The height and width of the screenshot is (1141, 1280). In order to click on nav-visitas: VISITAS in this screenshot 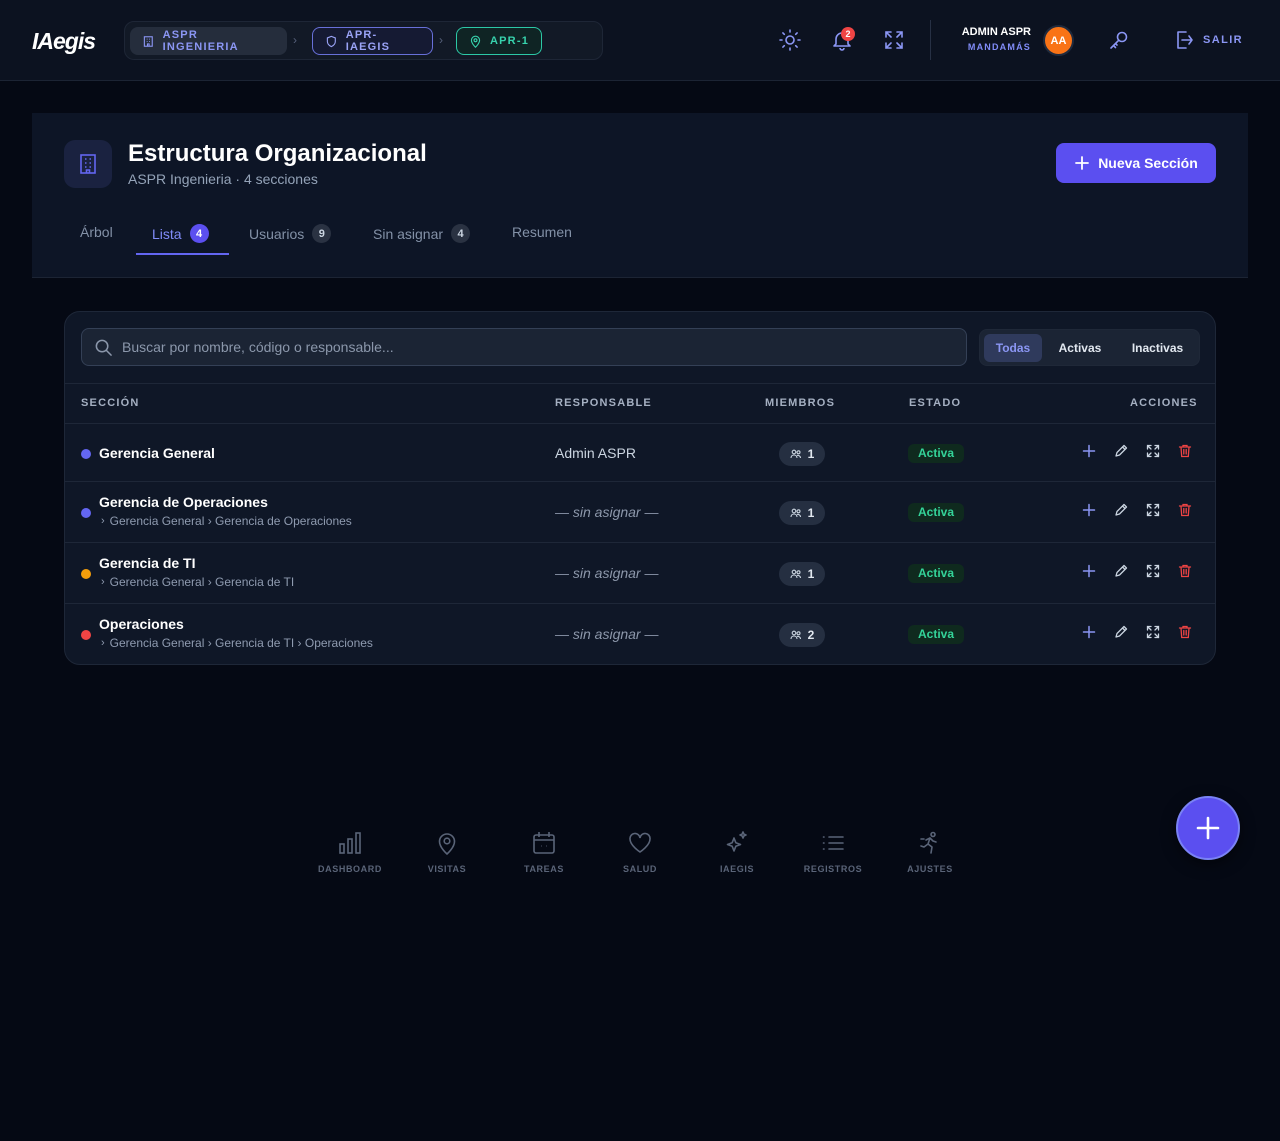, I will do `click(447, 860)`.